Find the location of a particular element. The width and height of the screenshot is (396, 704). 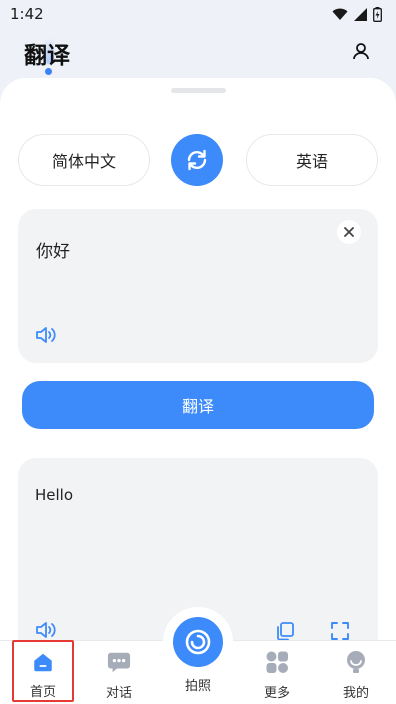

battery-icon is located at coordinates (377, 14).